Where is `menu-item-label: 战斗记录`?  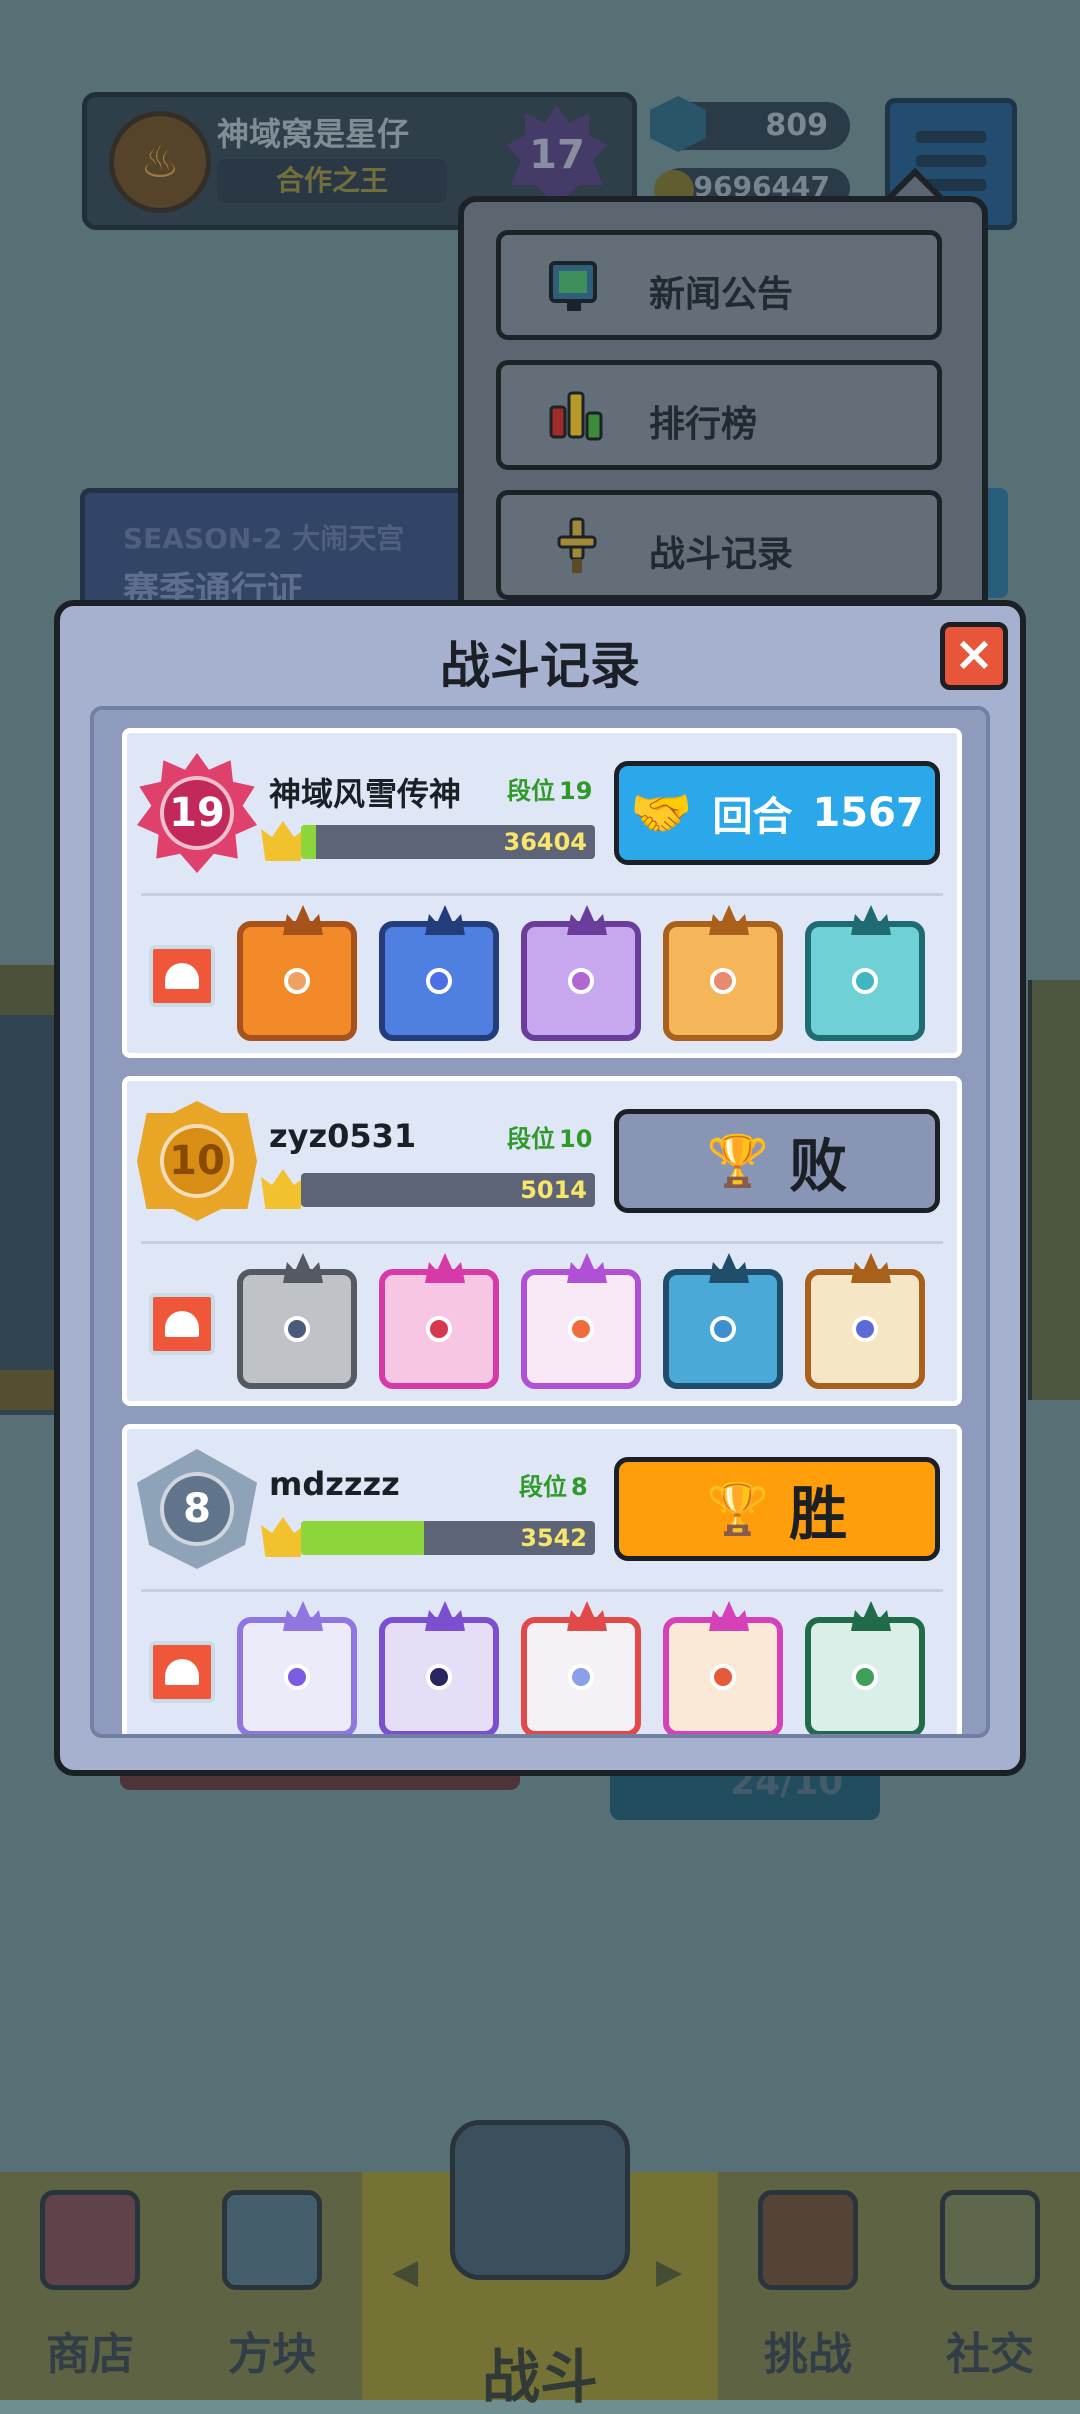 menu-item-label: 战斗记录 is located at coordinates (721, 554).